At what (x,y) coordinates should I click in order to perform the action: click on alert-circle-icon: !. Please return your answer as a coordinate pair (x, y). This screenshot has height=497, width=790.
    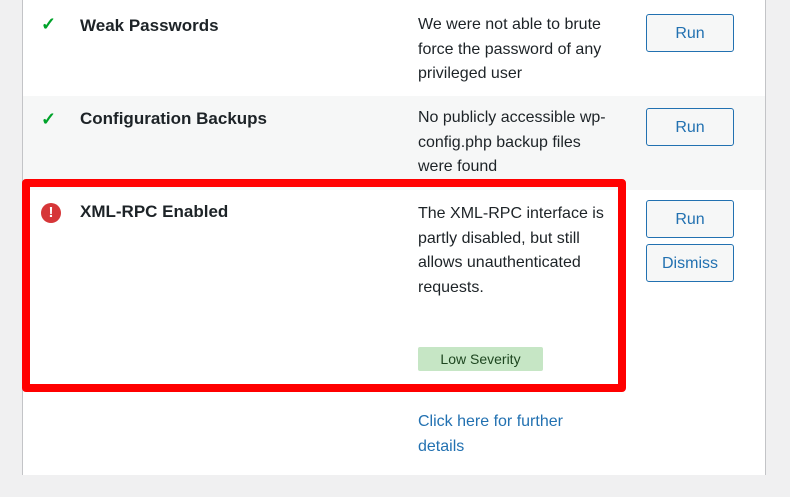
    Looking at the image, I should click on (51, 213).